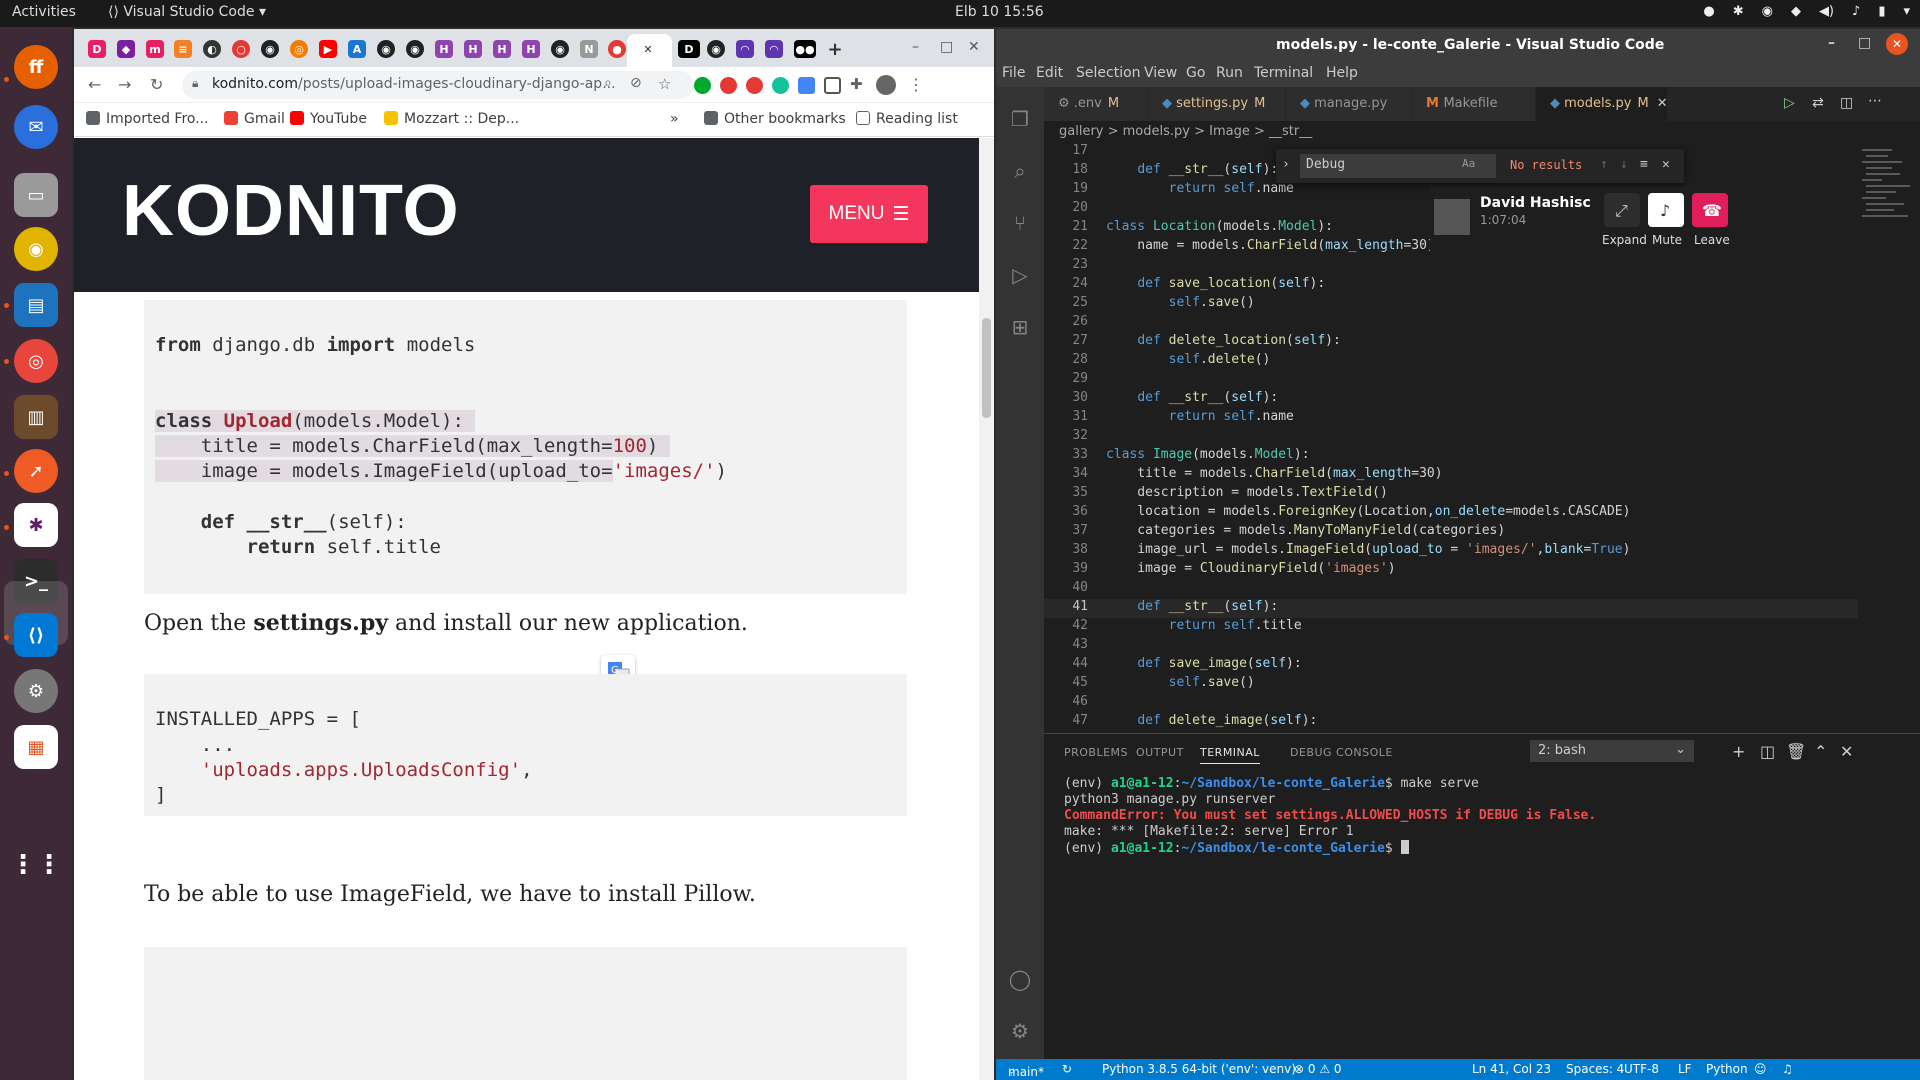  I want to click on slack-tray-icon: ✱, so click(1738, 11).